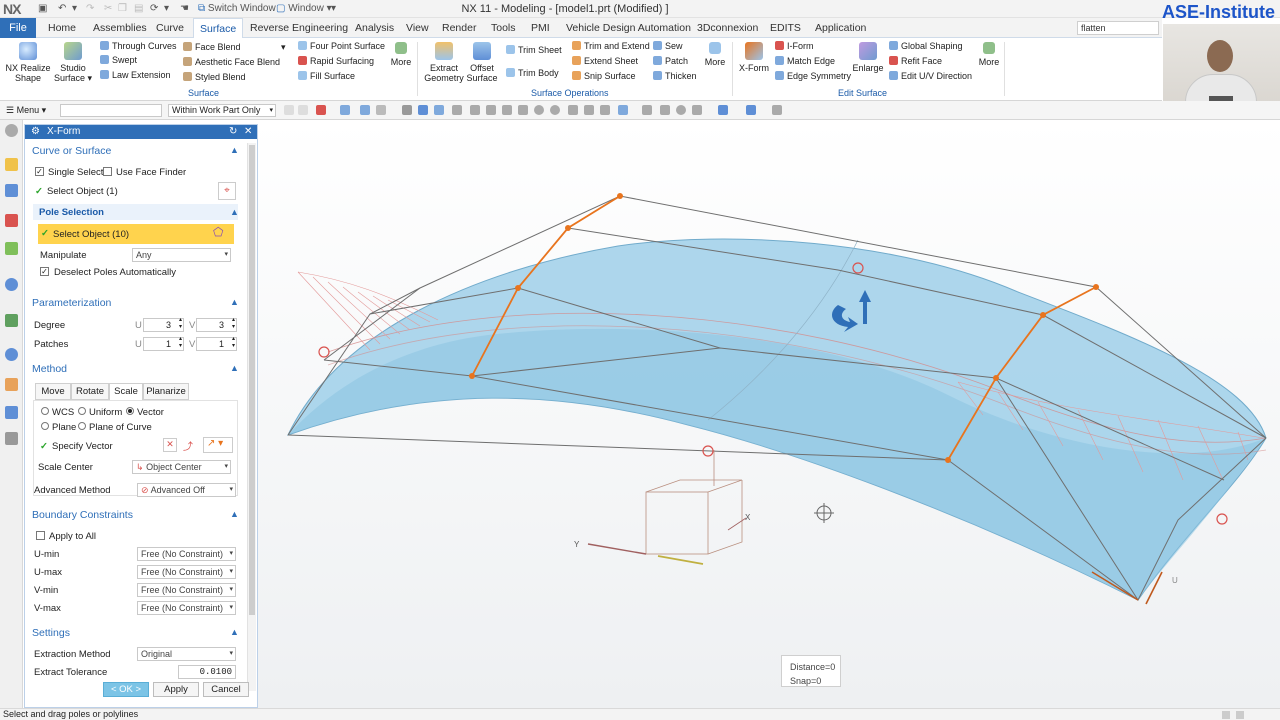  What do you see at coordinates (44, 271) in the screenshot?
I see `deselect-poles-checkbox: ✓` at bounding box center [44, 271].